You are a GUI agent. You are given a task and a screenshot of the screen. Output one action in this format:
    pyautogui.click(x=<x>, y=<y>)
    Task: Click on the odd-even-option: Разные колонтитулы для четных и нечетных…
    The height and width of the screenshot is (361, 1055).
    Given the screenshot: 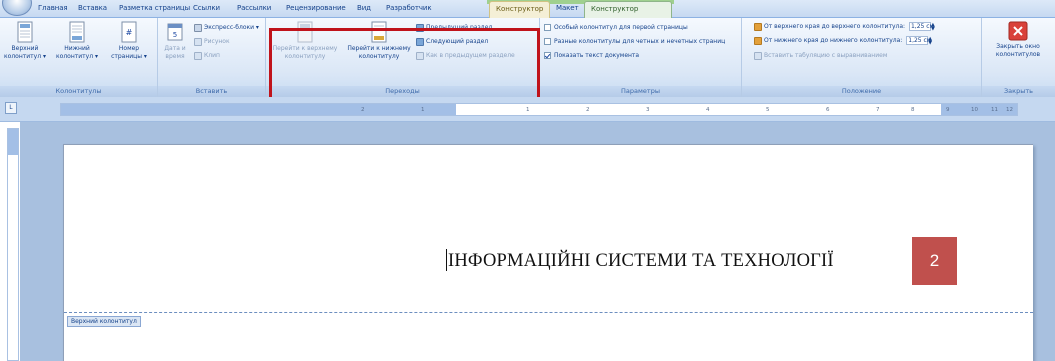 What is the action you would take?
    pyautogui.click(x=634, y=41)
    